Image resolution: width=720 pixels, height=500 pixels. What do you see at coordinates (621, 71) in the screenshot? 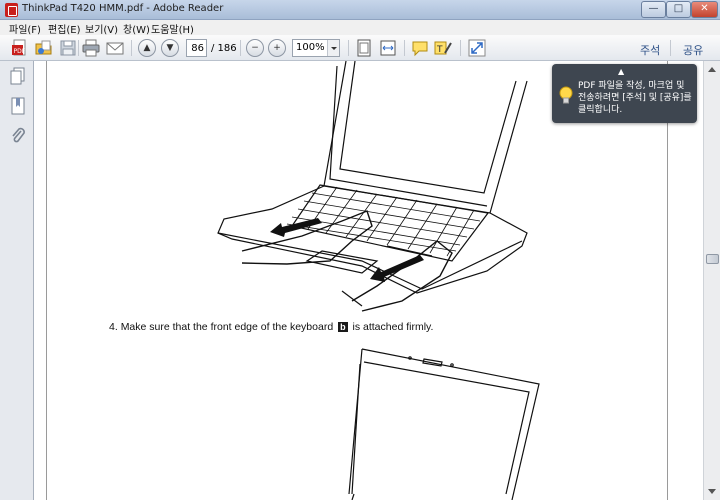
I see `collapse-caret-icon: ▲` at bounding box center [621, 71].